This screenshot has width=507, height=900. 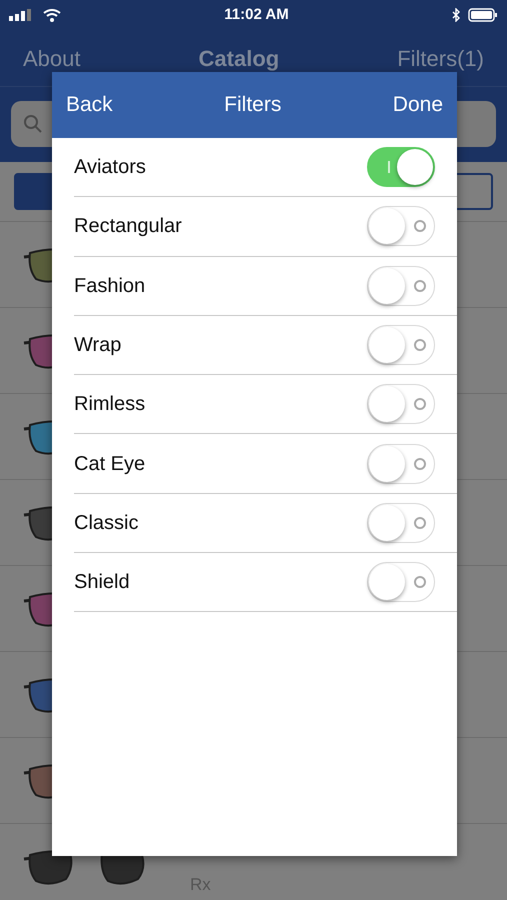 What do you see at coordinates (52, 15) in the screenshot?
I see `wifi-icon` at bounding box center [52, 15].